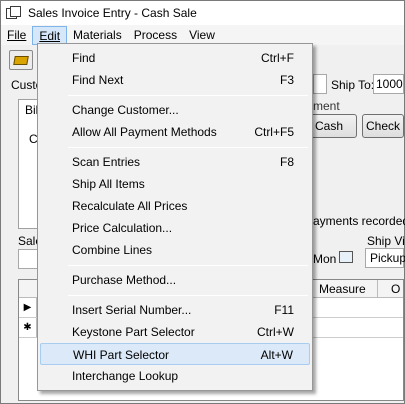 The image size is (405, 404). What do you see at coordinates (386, 241) in the screenshot?
I see `ship-via-label: Ship Via` at bounding box center [386, 241].